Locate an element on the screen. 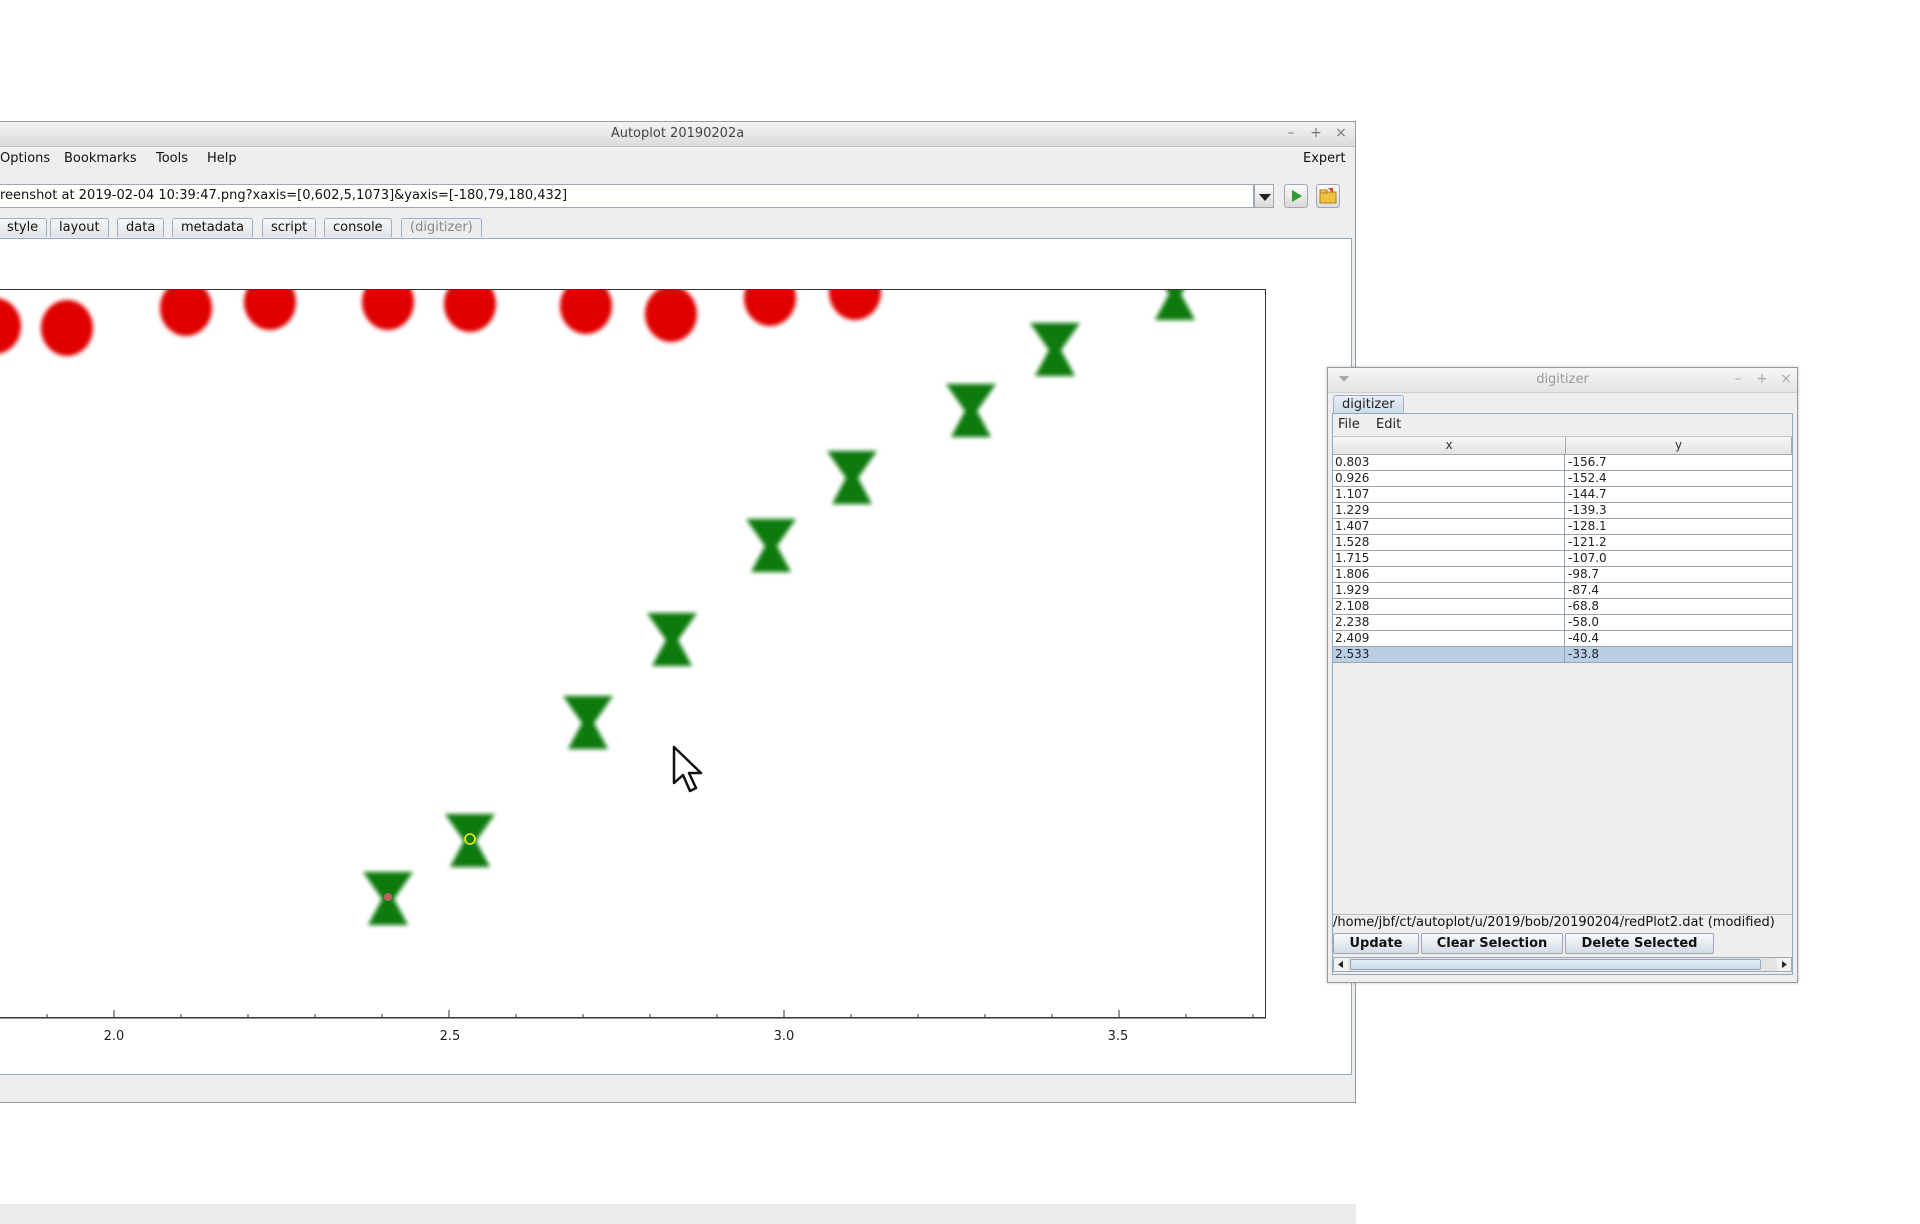 The height and width of the screenshot is (1224, 1920). x-tick-label: 3.0 is located at coordinates (784, 1036).